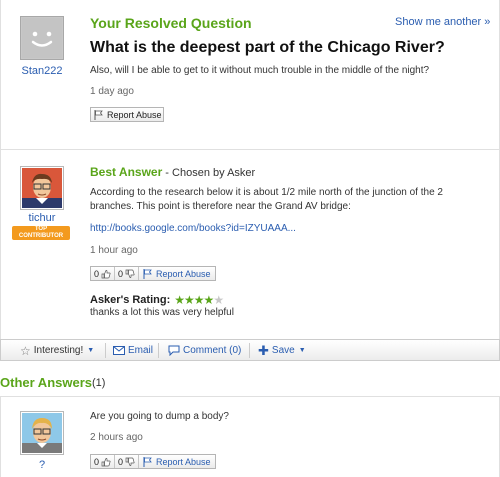 The image size is (500, 477). What do you see at coordinates (218, 300) in the screenshot?
I see `empty-star-icon: ★` at bounding box center [218, 300].